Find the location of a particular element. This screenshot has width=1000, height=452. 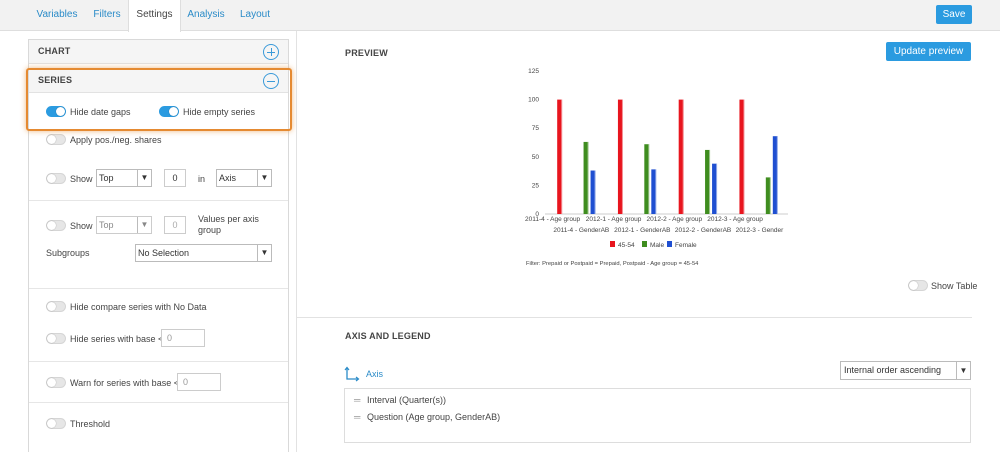

show-in-axis-select: Axis ▼ is located at coordinates (244, 178).